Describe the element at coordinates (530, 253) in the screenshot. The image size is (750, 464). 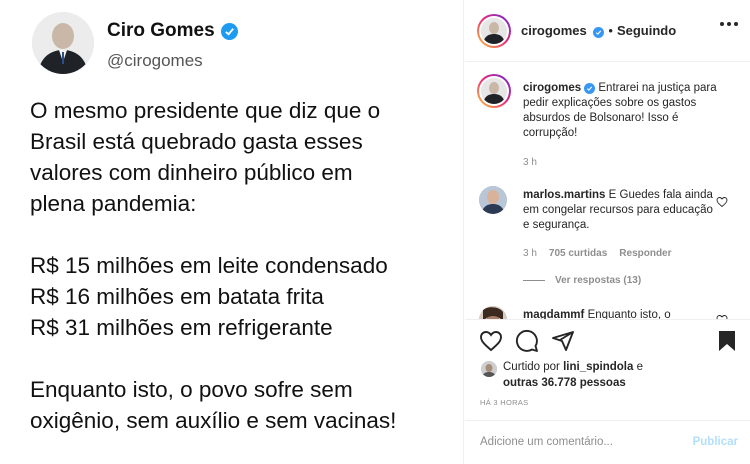
I see `comment-time: 3 h` at that location.